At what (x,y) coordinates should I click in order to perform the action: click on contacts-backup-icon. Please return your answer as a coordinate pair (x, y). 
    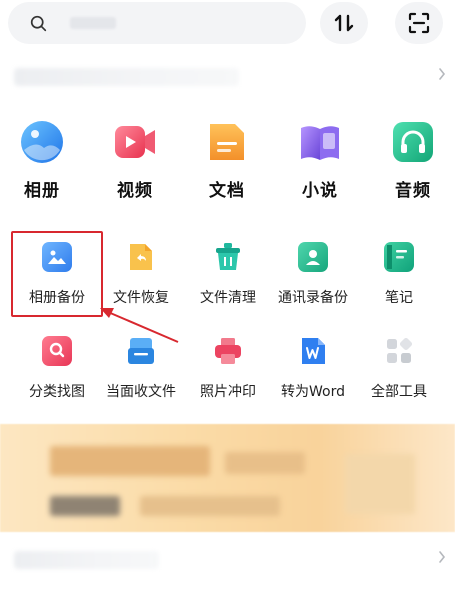
    Looking at the image, I should click on (313, 257).